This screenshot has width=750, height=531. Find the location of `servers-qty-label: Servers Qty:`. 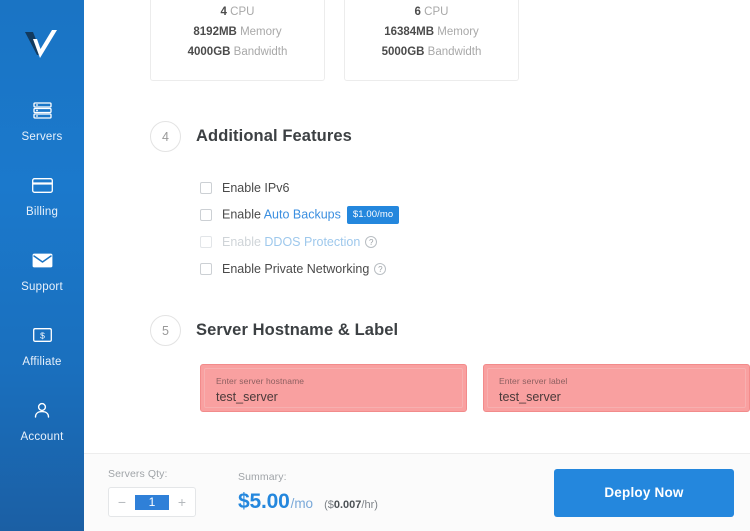

servers-qty-label: Servers Qty: is located at coordinates (138, 474).